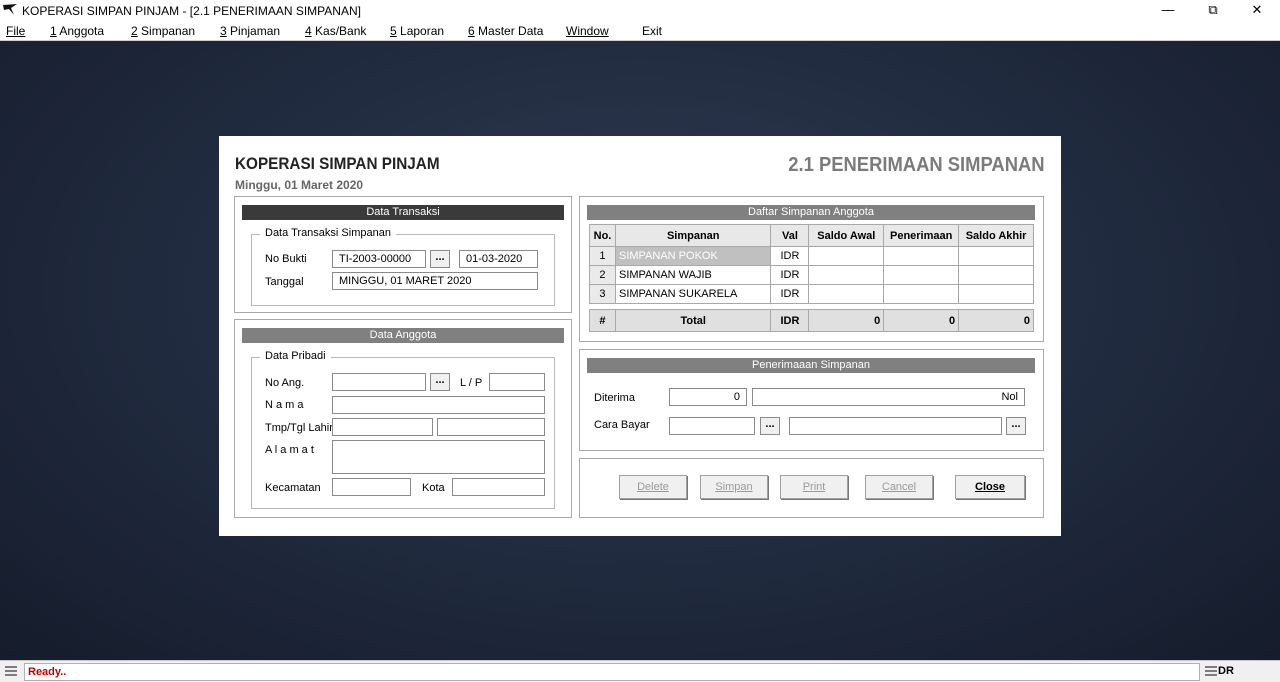 The height and width of the screenshot is (682, 1280). I want to click on print-button: Print, so click(814, 487).